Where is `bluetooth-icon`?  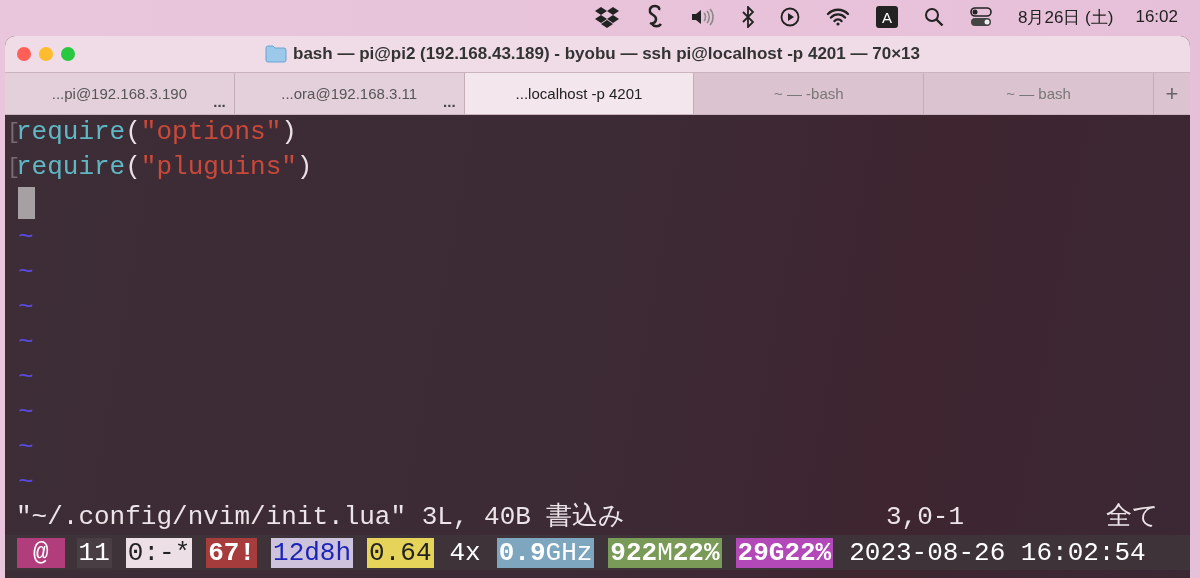
bluetooth-icon is located at coordinates (748, 17).